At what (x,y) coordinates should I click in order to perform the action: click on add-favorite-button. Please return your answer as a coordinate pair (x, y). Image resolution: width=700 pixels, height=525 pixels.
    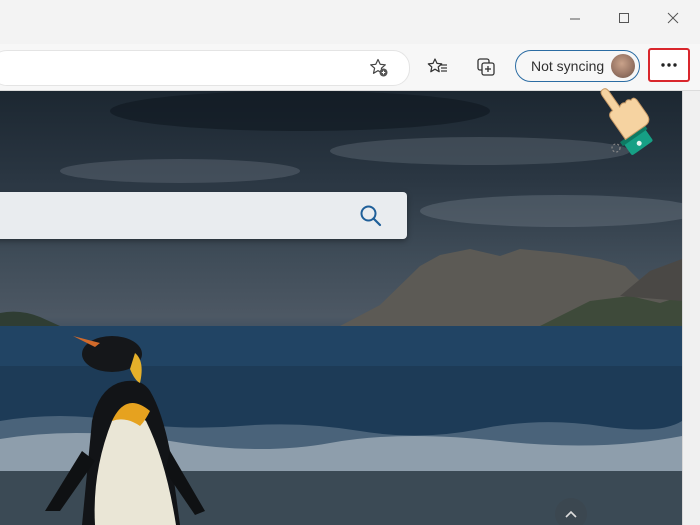
    Looking at the image, I should click on (379, 68).